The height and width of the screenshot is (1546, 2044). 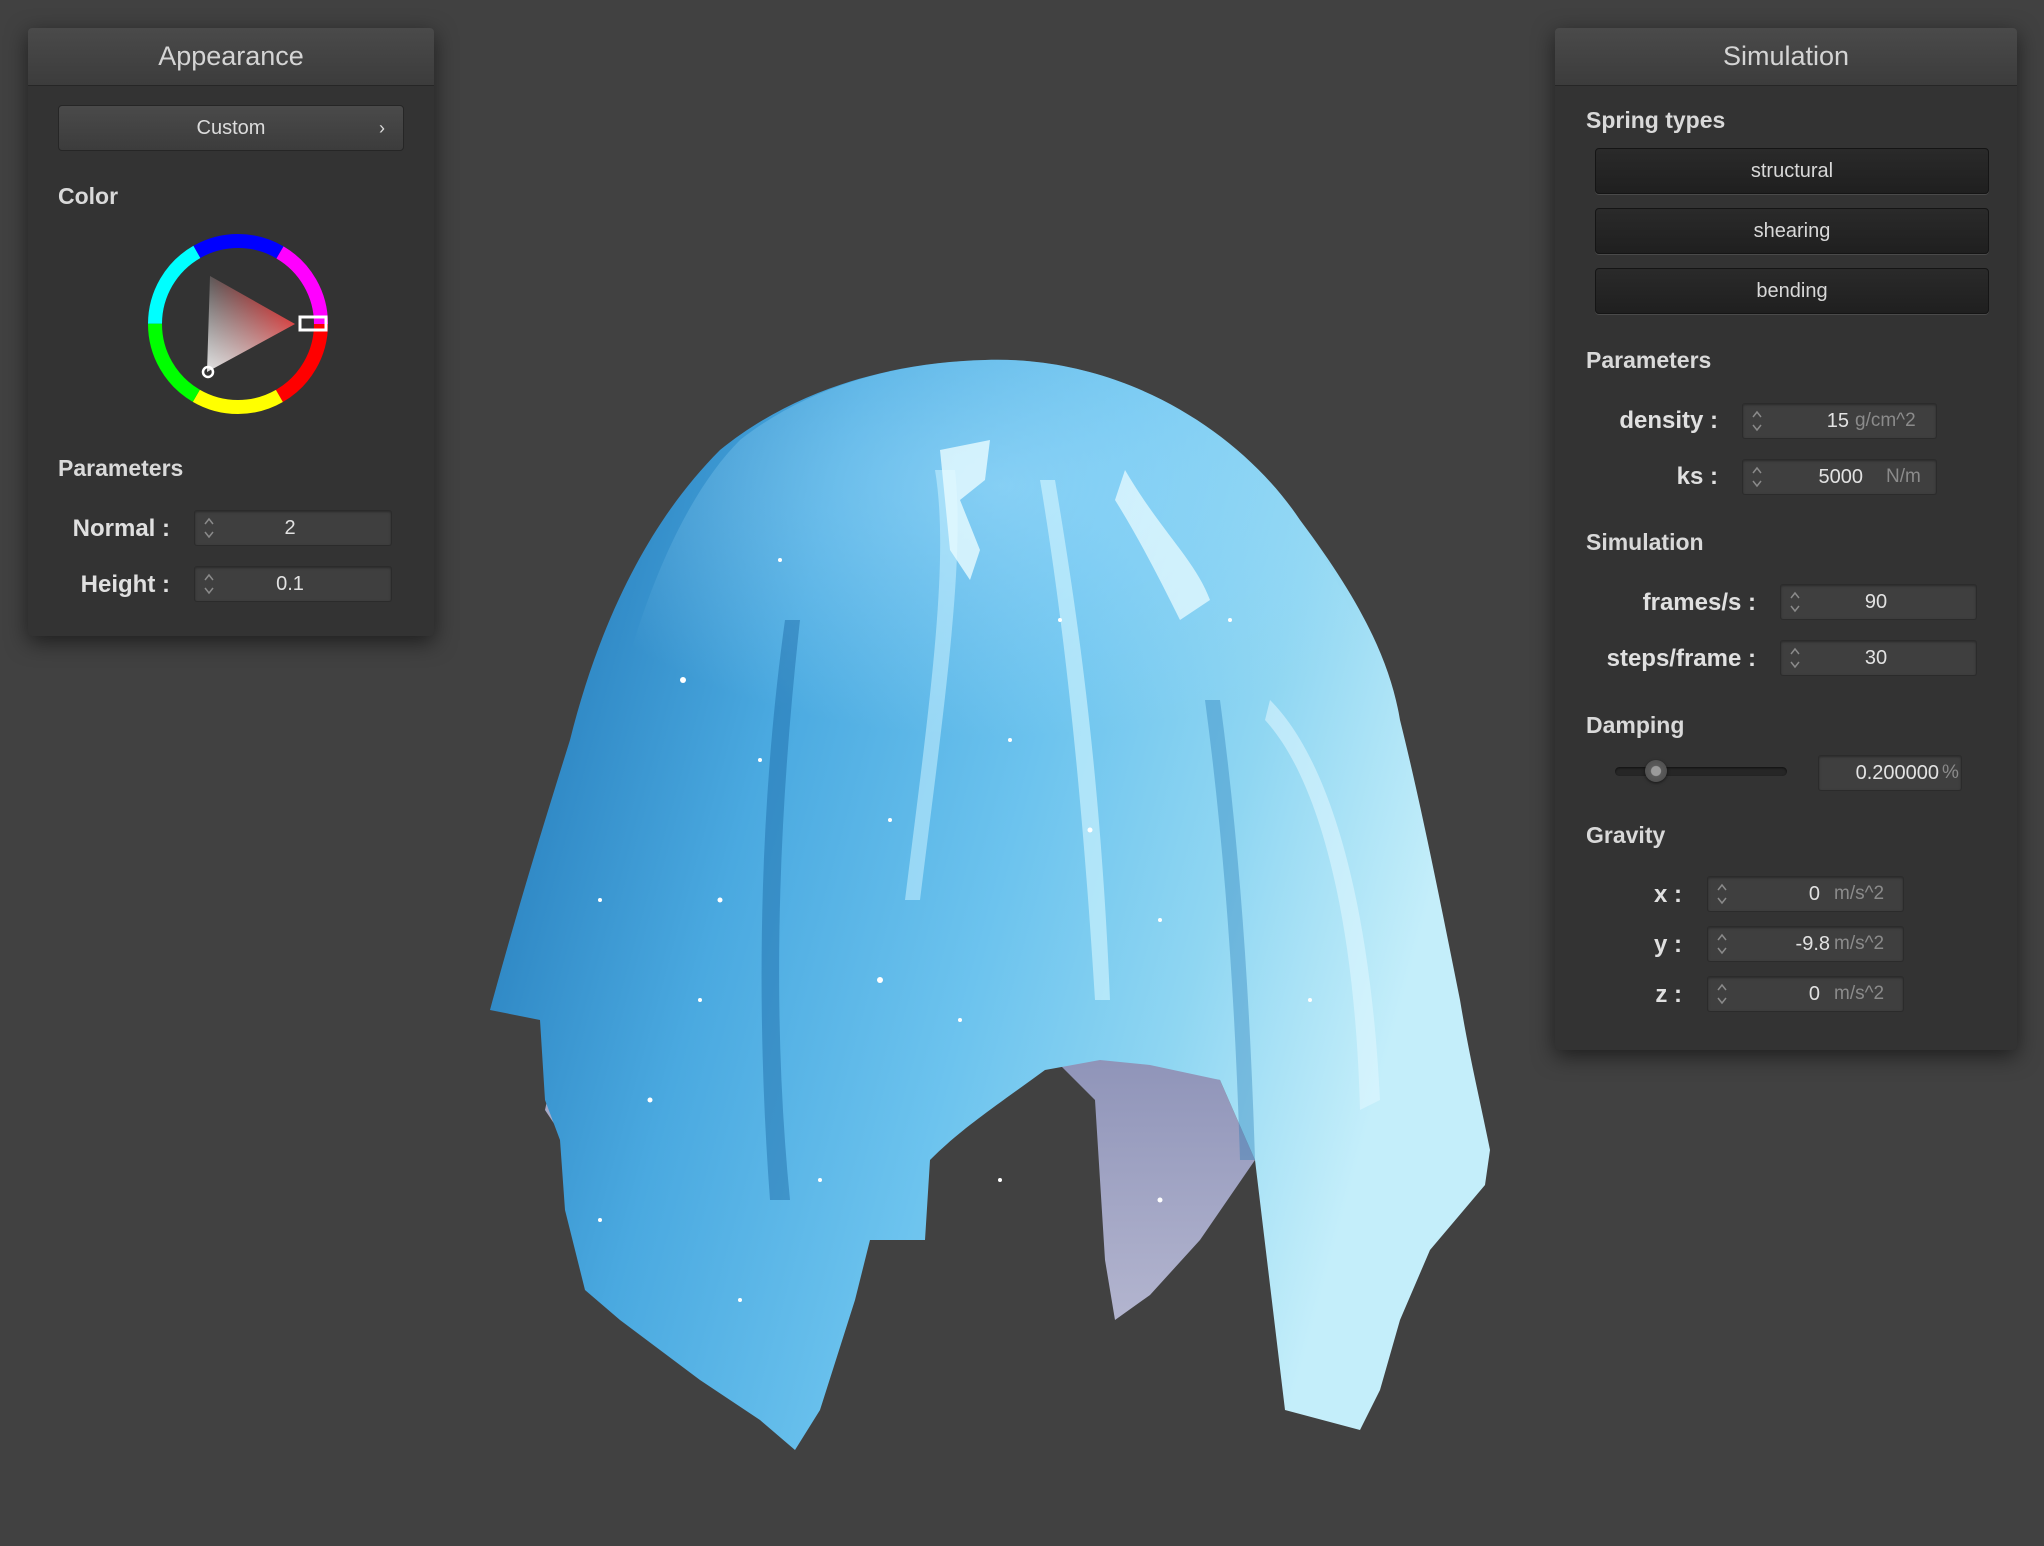 I want to click on gravity-y-value: -9.8, so click(x=1812, y=944).